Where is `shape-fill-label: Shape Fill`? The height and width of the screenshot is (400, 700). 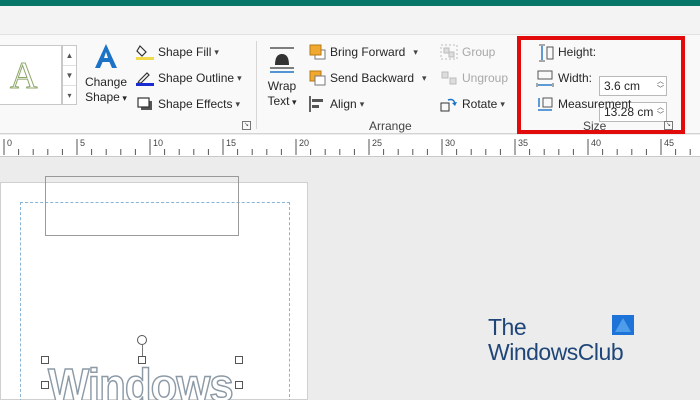 shape-fill-label: Shape Fill is located at coordinates (185, 52).